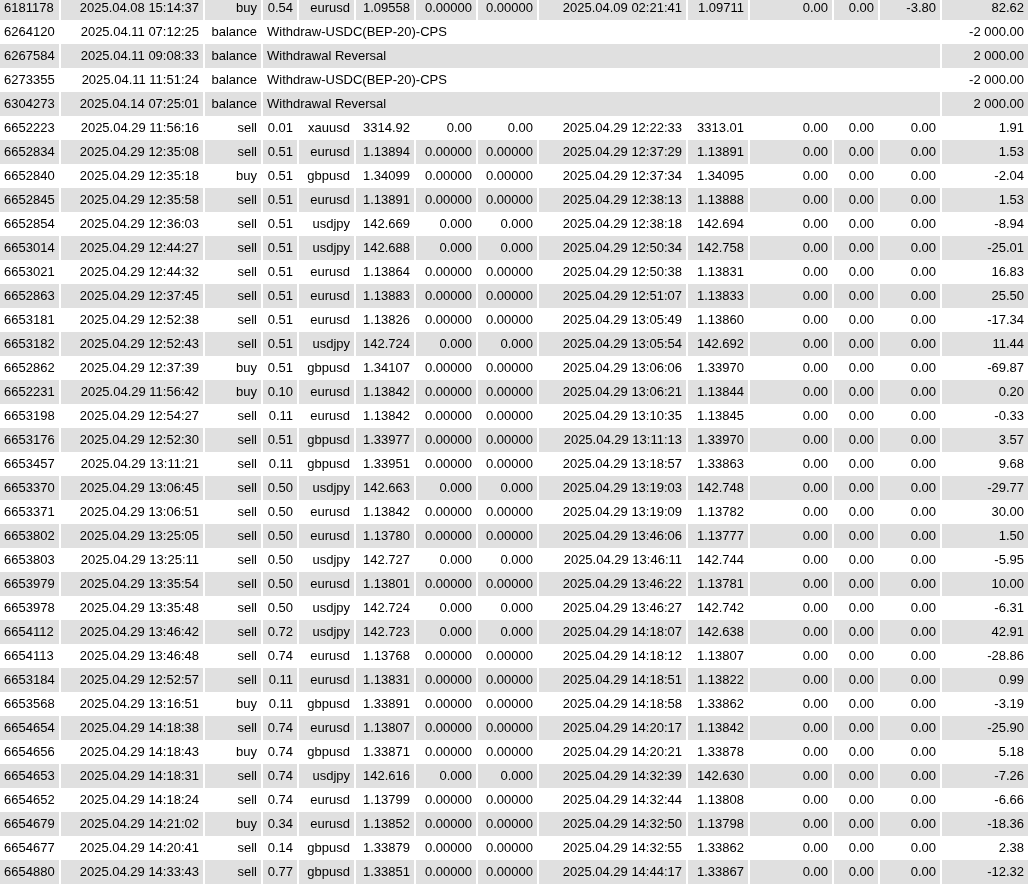 The image size is (1036, 895). What do you see at coordinates (139, 32) in the screenshot?
I see `table-cell-text: 2025.04.11 07:12:25` at bounding box center [139, 32].